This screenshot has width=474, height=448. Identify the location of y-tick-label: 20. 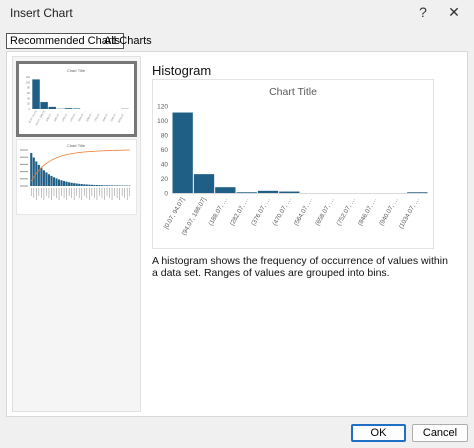
(165, 179).